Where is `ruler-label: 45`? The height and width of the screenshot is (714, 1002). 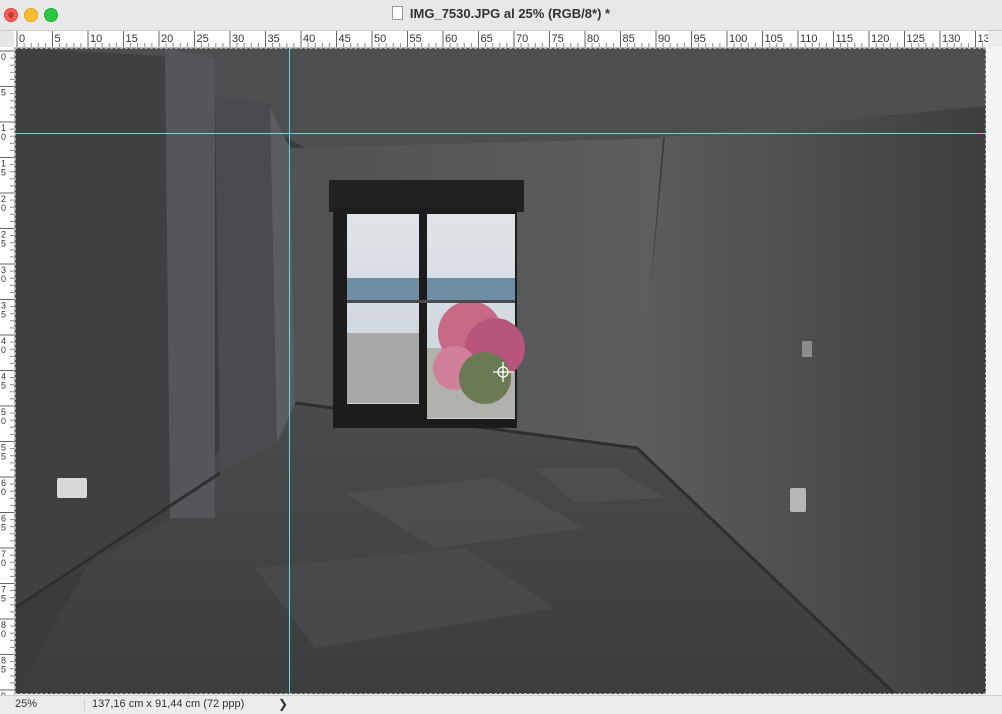 ruler-label: 45 is located at coordinates (345, 39).